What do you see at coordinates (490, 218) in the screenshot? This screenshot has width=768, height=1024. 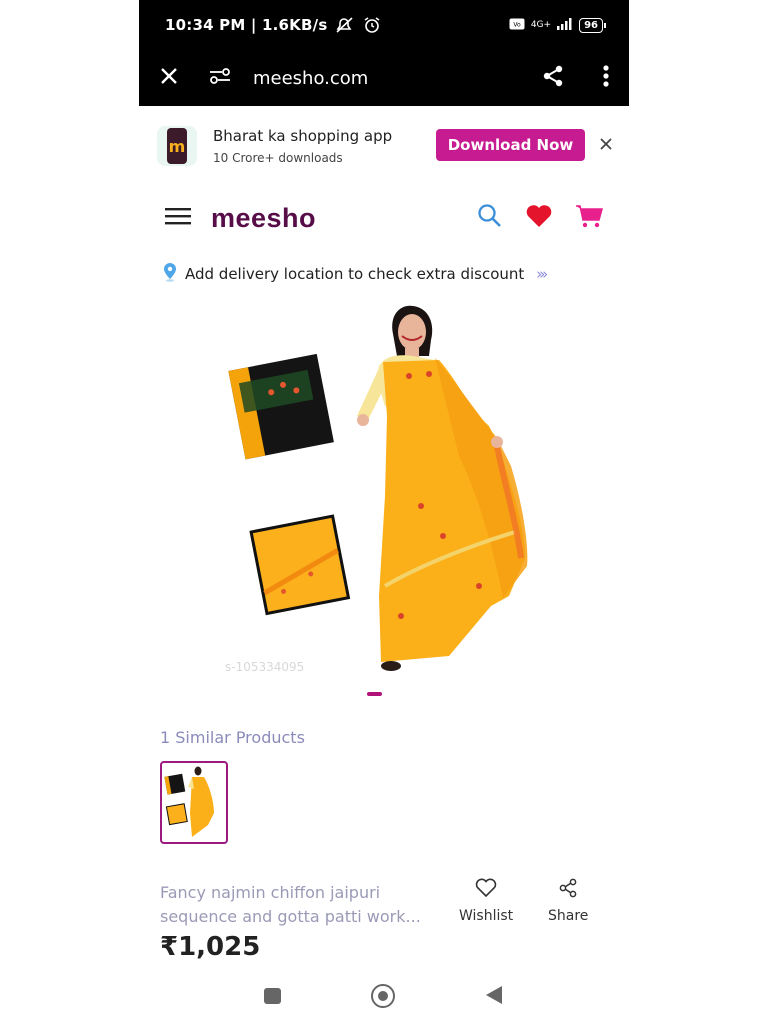 I see `search-icon` at bounding box center [490, 218].